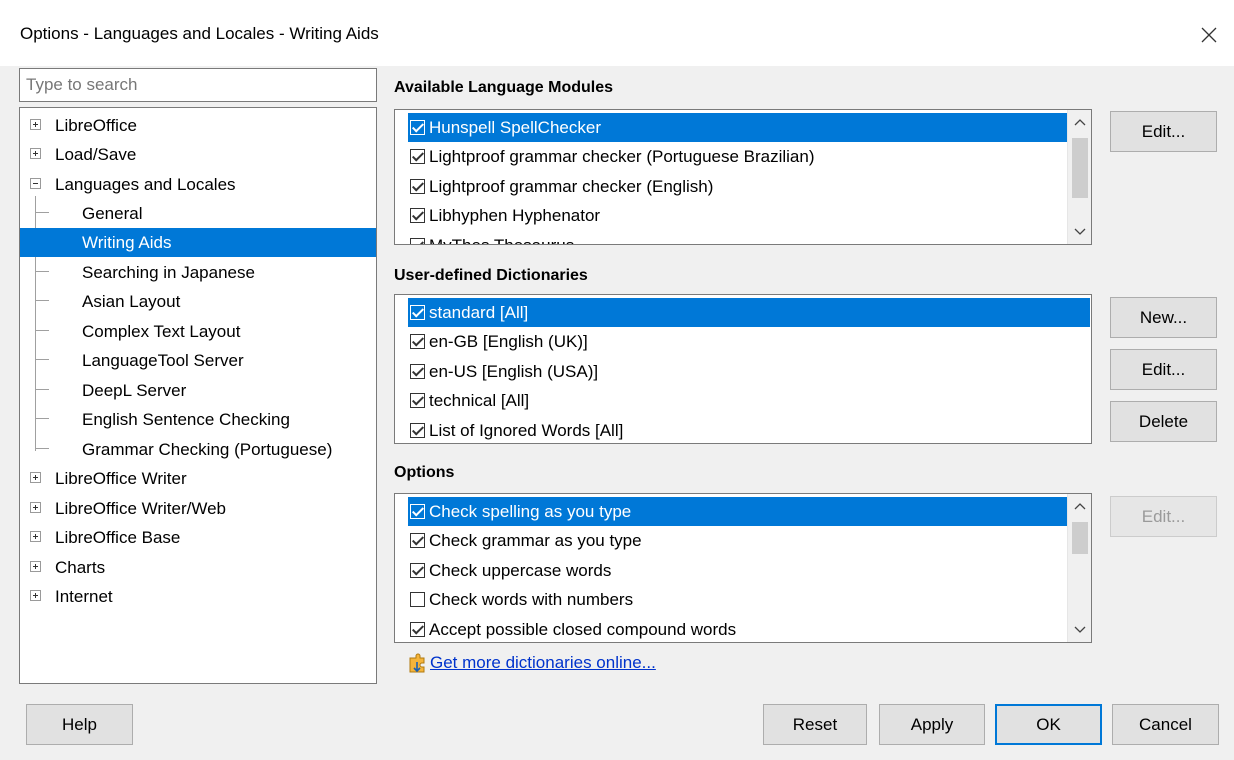  I want to click on modules-heading: Available Language Modules, so click(504, 87).